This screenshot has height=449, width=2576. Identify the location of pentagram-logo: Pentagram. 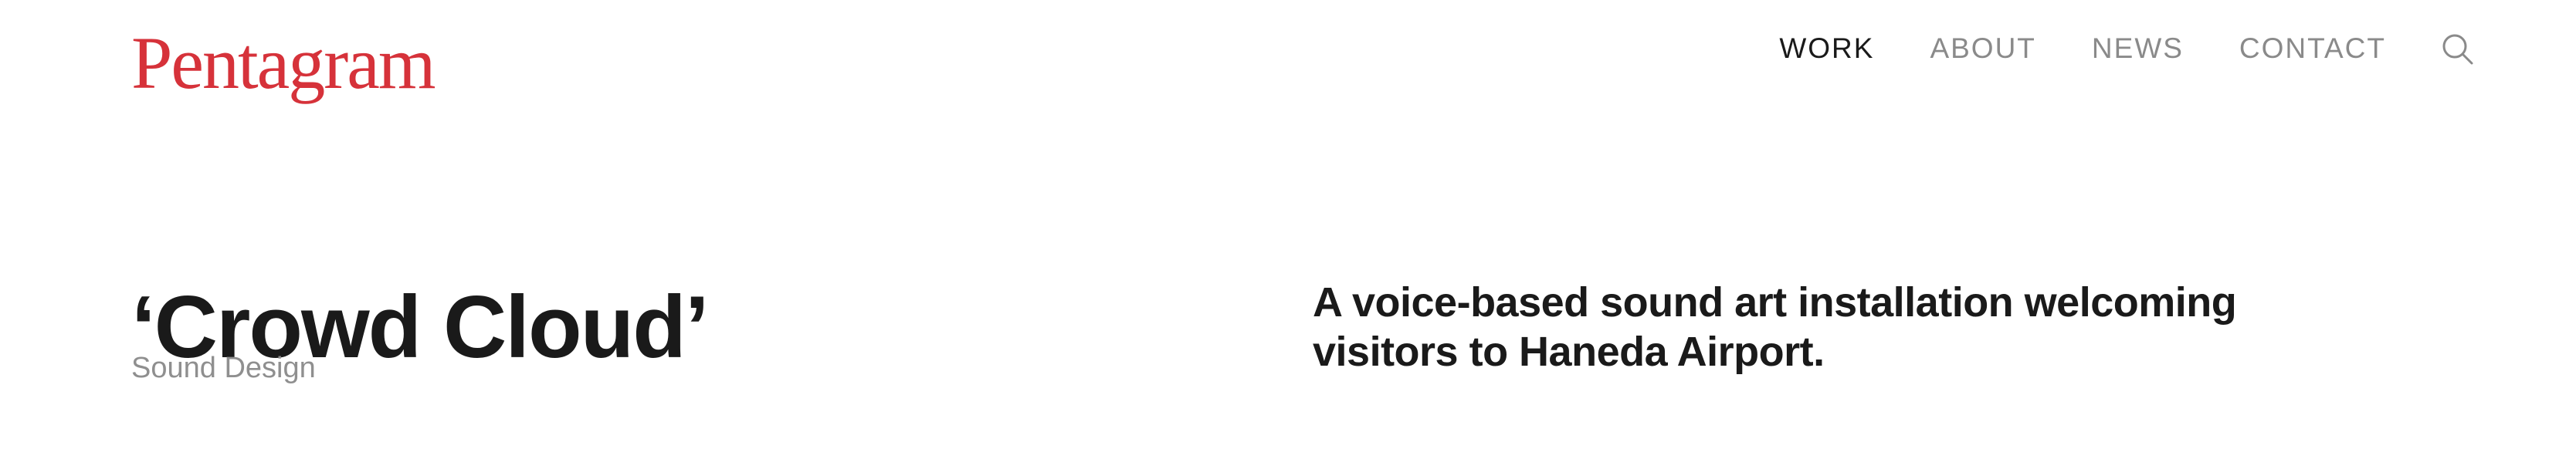
(283, 63).